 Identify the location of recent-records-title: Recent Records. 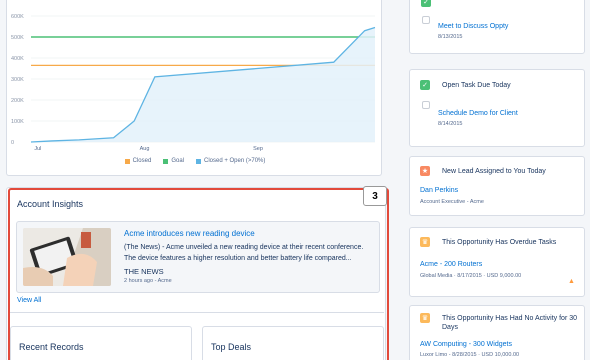
(51, 347).